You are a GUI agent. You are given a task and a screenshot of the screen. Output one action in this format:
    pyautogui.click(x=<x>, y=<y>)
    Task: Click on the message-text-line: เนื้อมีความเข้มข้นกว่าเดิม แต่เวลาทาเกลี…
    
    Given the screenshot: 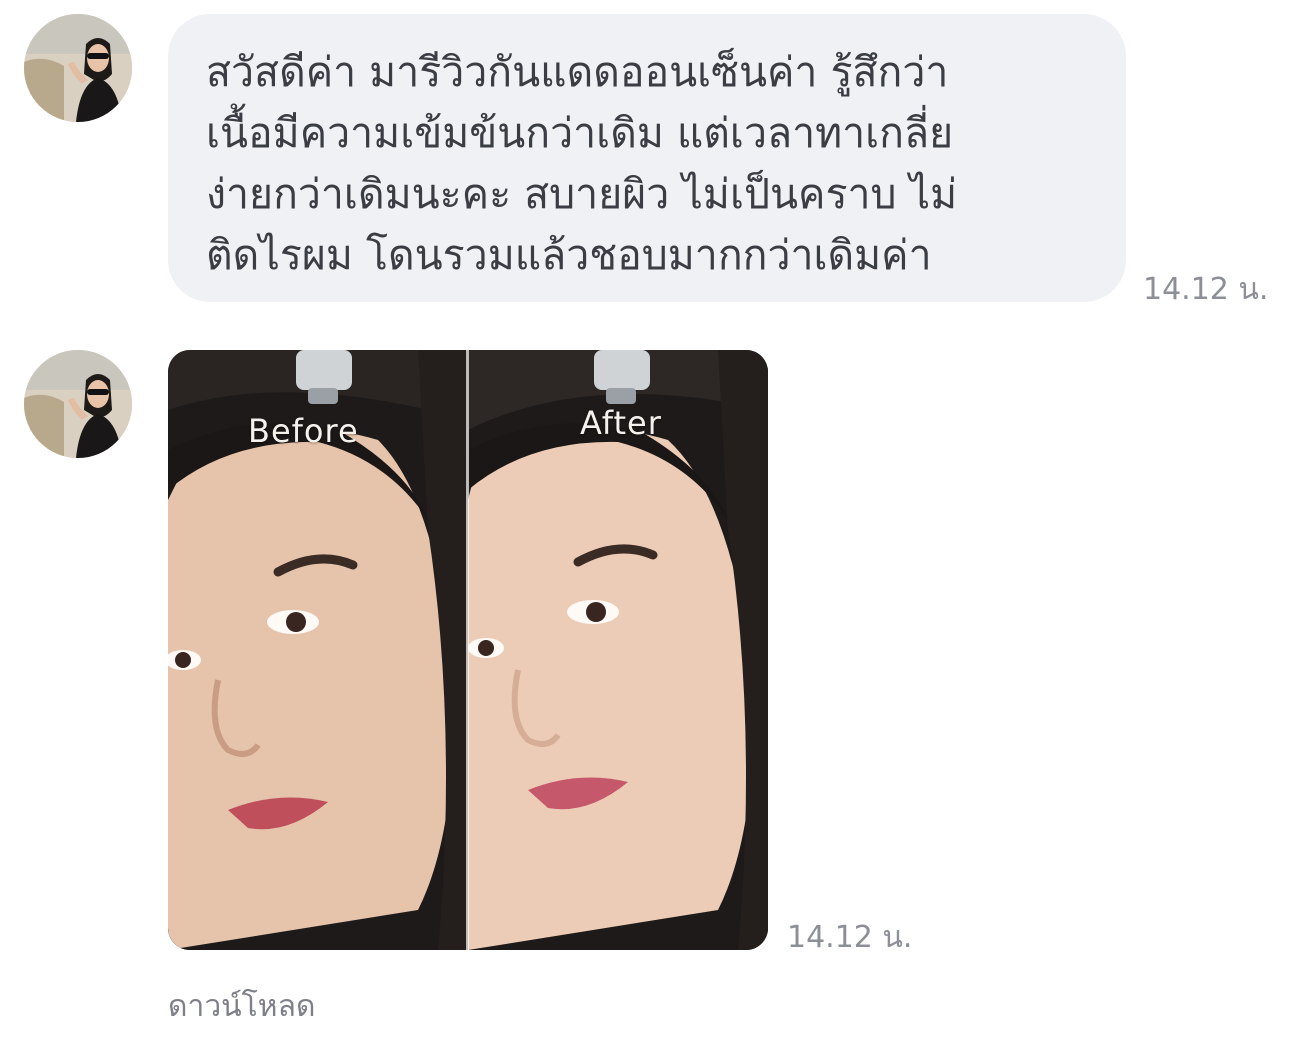 What is the action you would take?
    pyautogui.click(x=580, y=133)
    